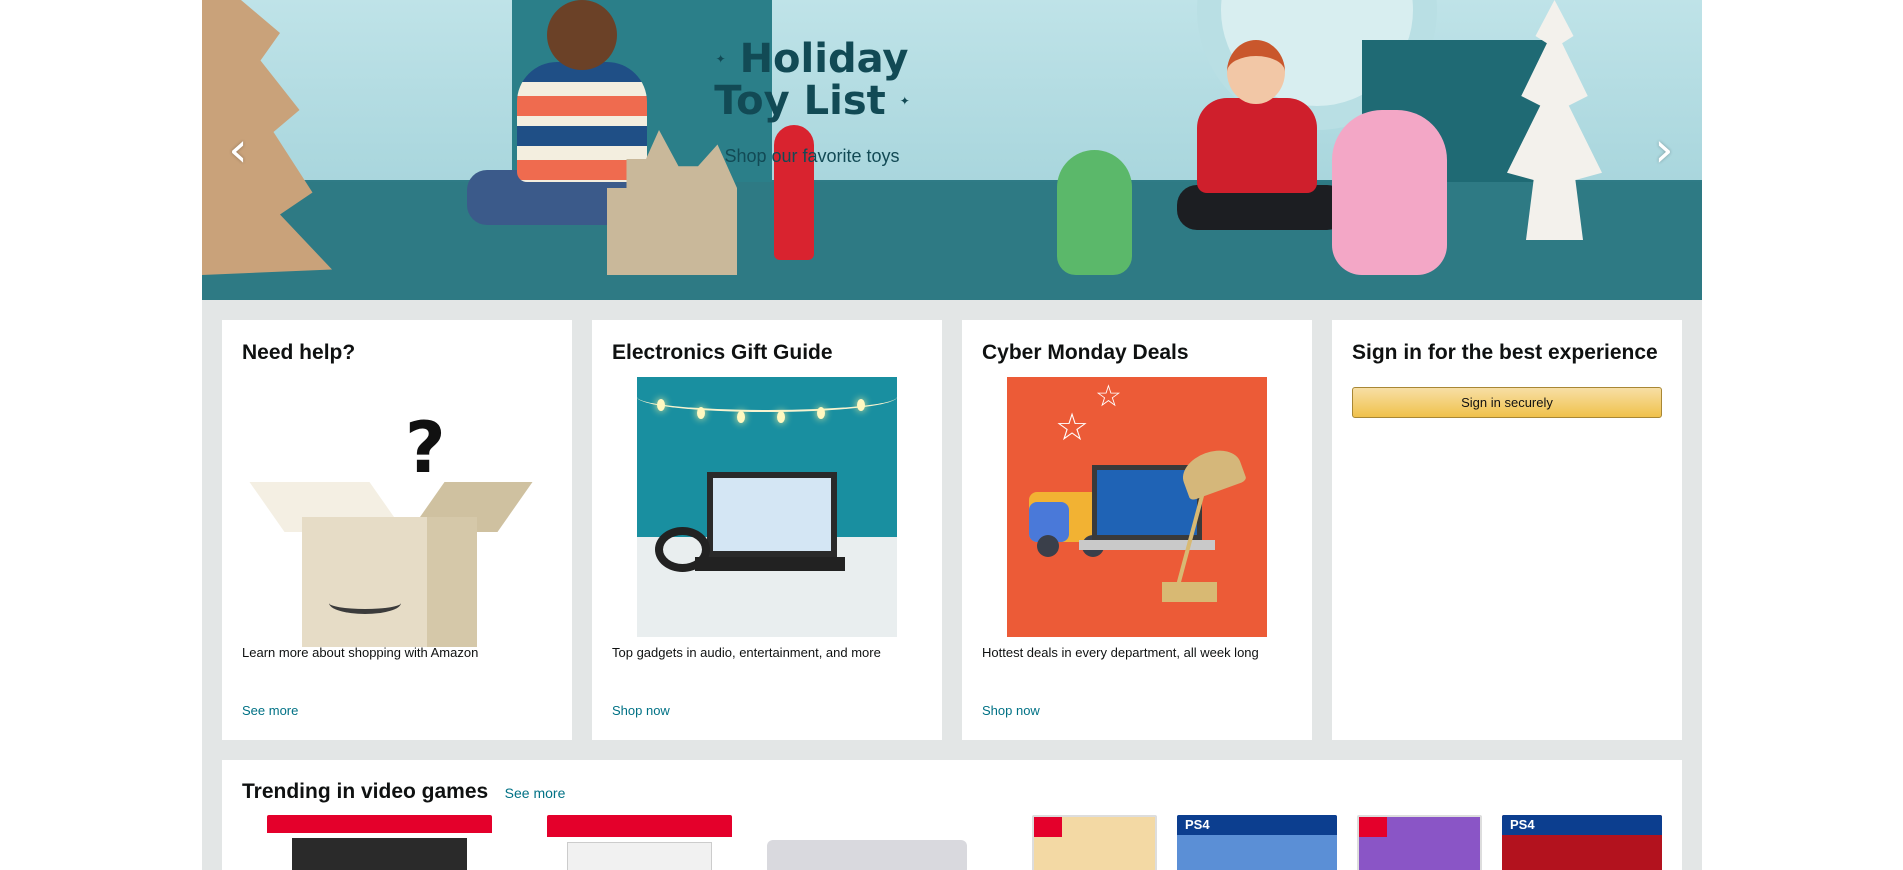 This screenshot has height=870, width=1903. I want to click on card-description: Learn more about shopping with Amazon, so click(360, 652).